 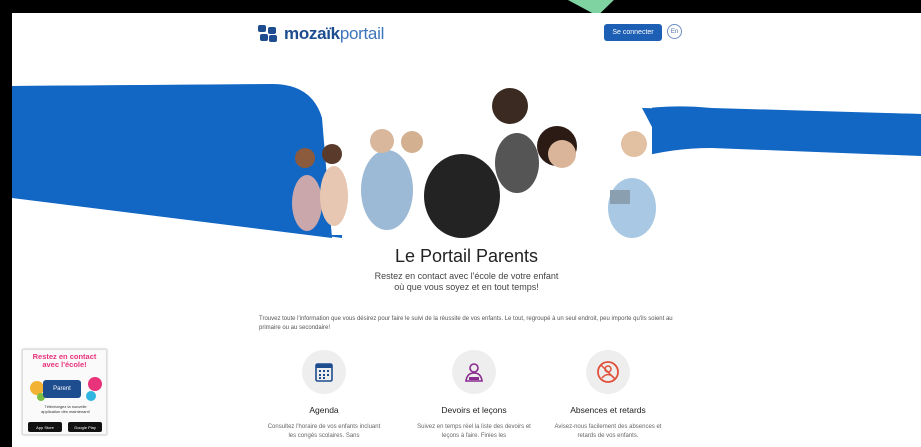 What do you see at coordinates (466, 256) in the screenshot?
I see `page-title: Le Portail Parents` at bounding box center [466, 256].